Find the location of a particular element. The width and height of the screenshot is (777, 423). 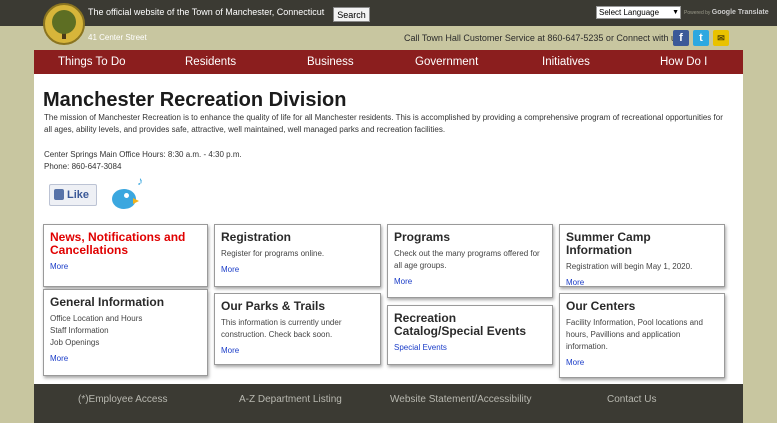

like-label: Like is located at coordinates (78, 195).